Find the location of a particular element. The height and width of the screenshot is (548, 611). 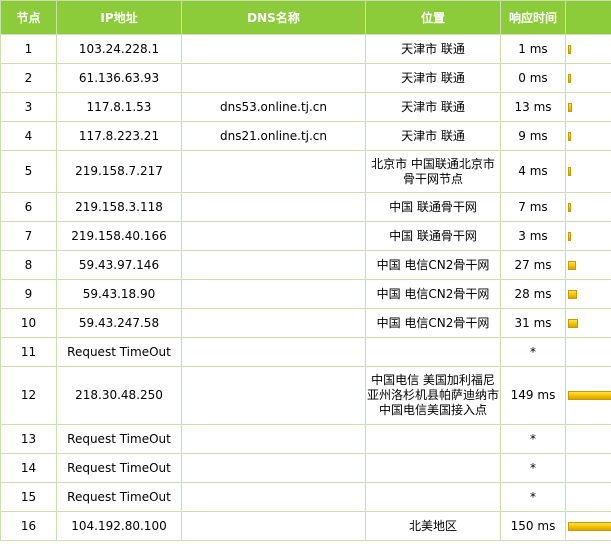

ip-address-cell: 59.43.18.90 is located at coordinates (119, 294).